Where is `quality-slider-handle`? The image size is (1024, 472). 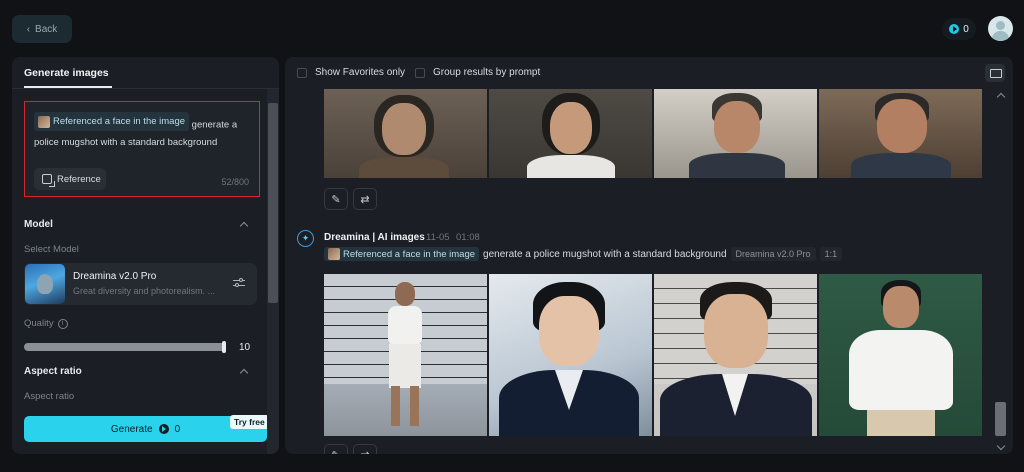
quality-slider-handle is located at coordinates (224, 347).